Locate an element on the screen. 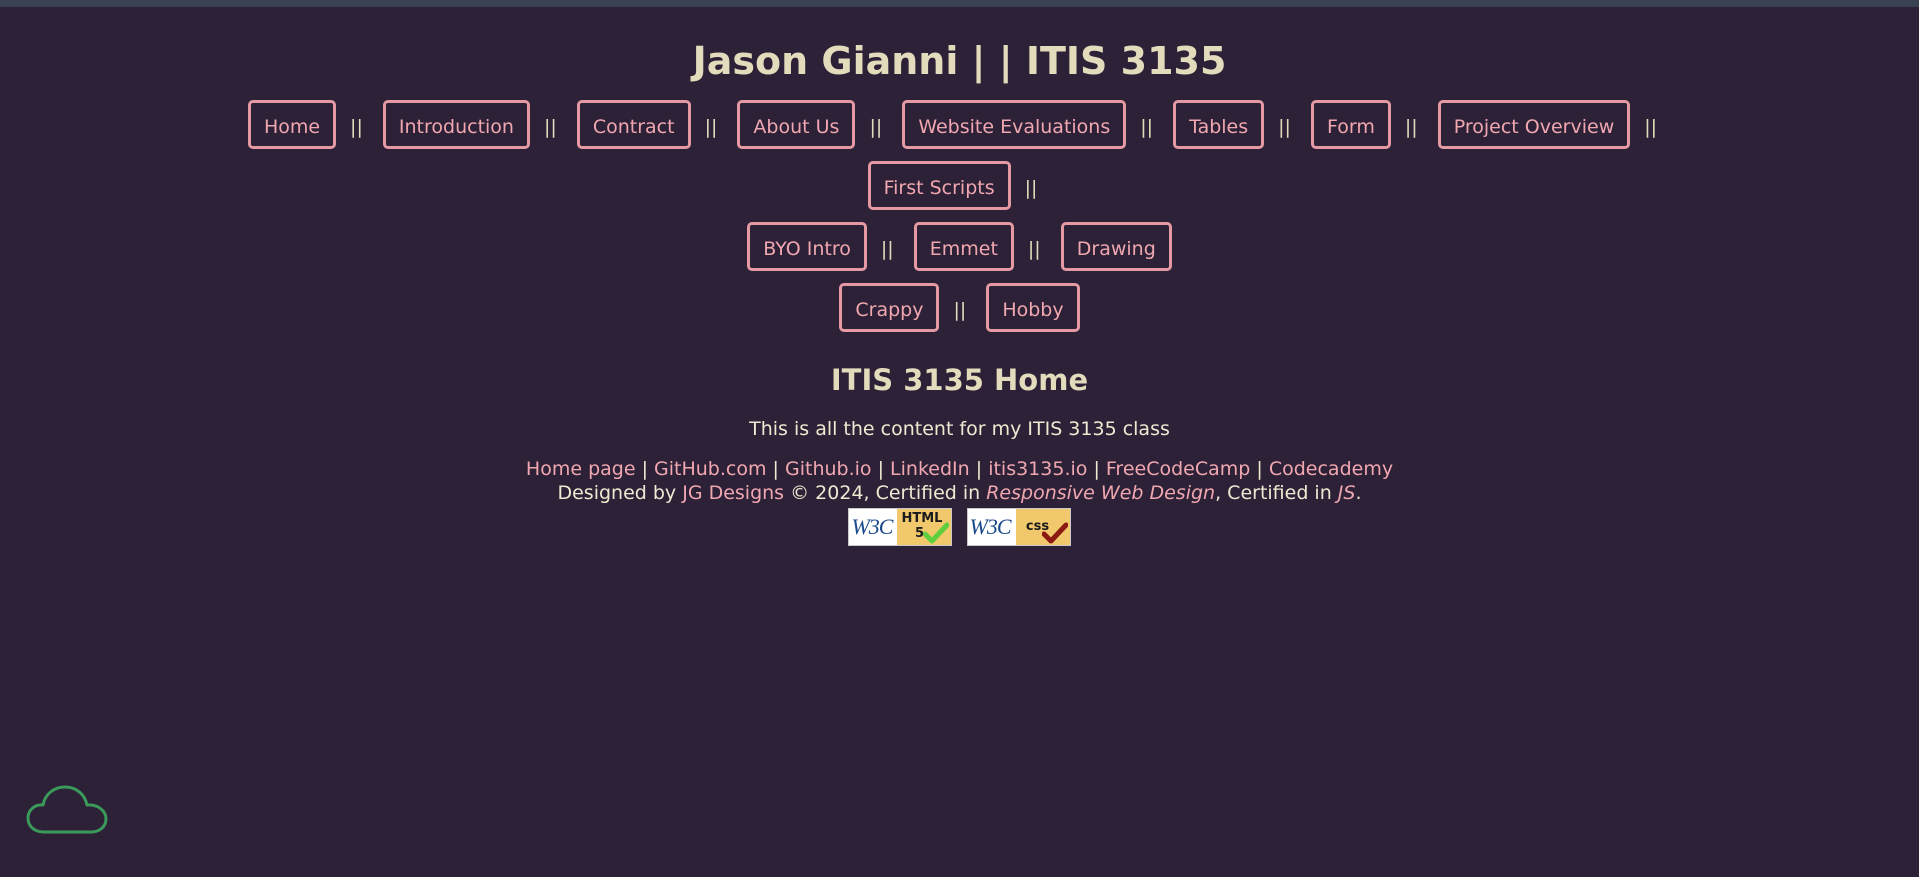 Image resolution: width=1919 pixels, height=877 pixels. footer-link-itis3135-io: itis3135.io is located at coordinates (1037, 469).